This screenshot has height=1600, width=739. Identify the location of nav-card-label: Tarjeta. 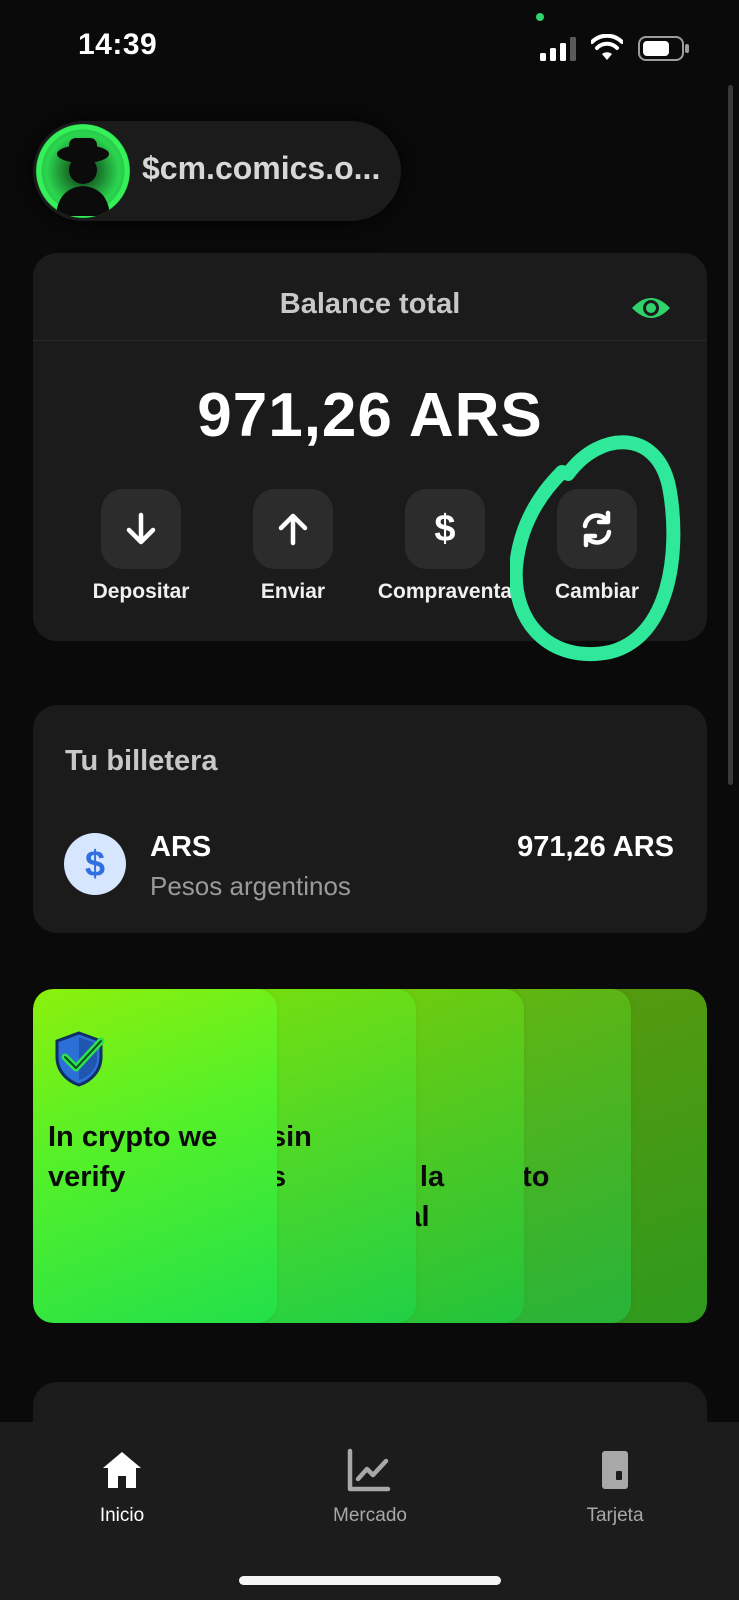
(615, 1516).